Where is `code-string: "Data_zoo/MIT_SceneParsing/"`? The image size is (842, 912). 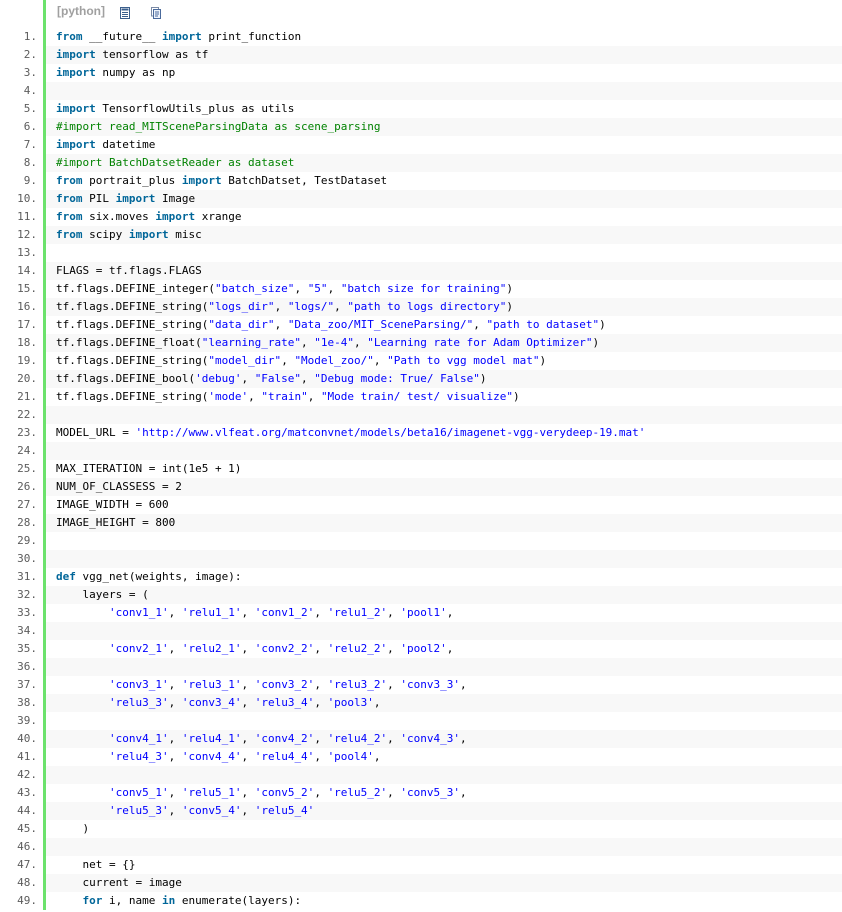 code-string: "Data_zoo/MIT_SceneParsing/" is located at coordinates (380, 324).